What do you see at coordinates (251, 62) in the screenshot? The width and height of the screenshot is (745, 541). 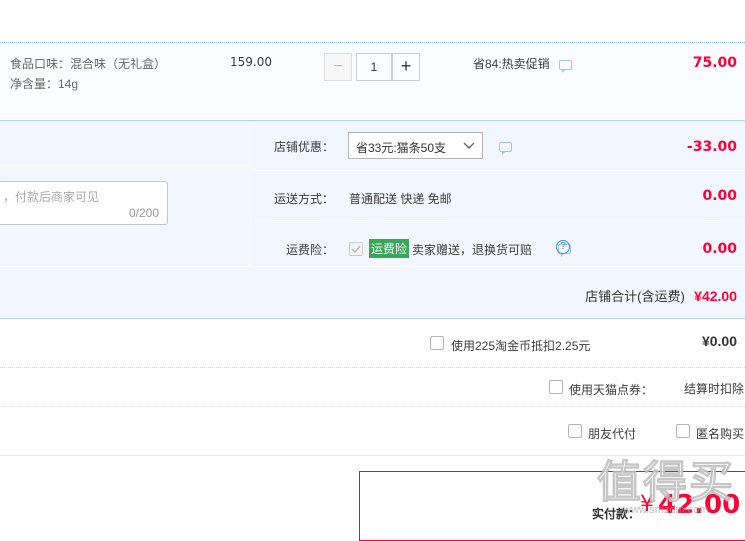 I see `item-unit-price: 159.00` at bounding box center [251, 62].